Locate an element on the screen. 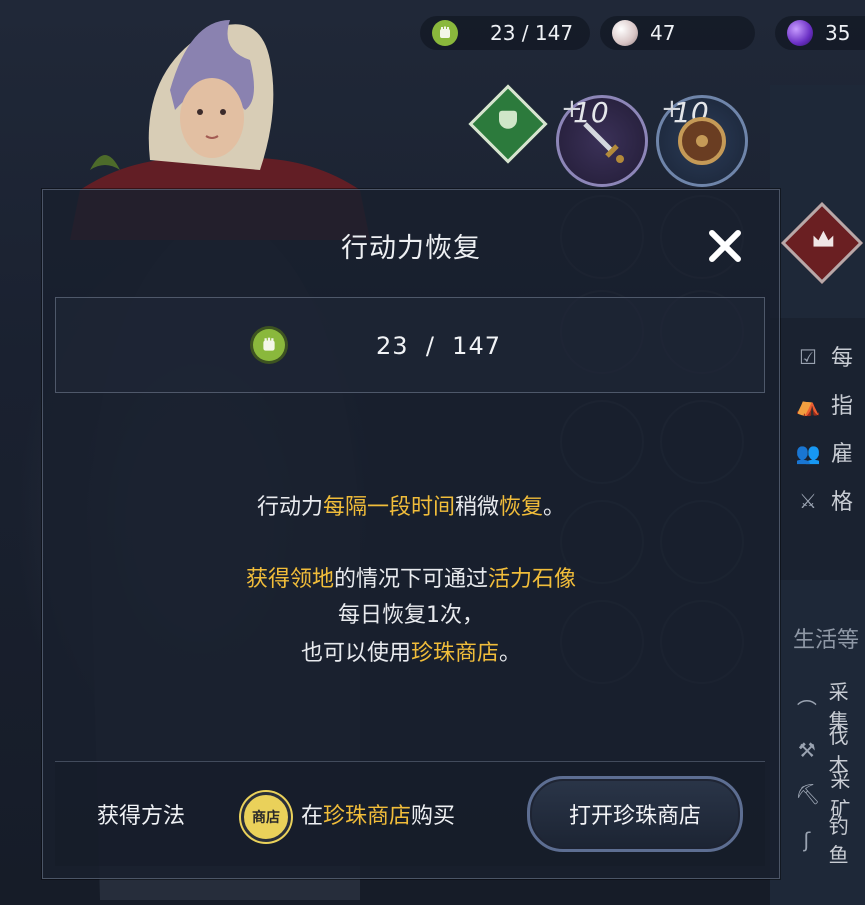  pearl-counter: 47 is located at coordinates (677, 33).